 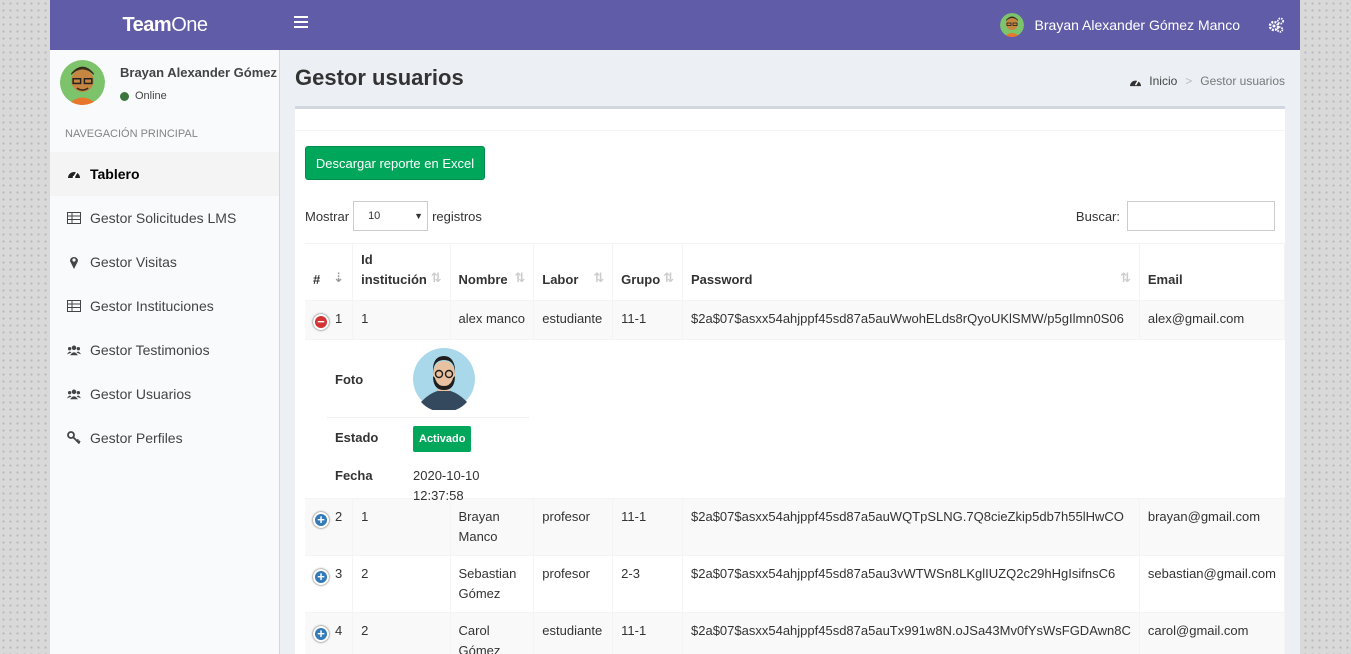 I want to click on sidebar-item-usuarios: Gestor Usuarios, so click(x=164, y=394).